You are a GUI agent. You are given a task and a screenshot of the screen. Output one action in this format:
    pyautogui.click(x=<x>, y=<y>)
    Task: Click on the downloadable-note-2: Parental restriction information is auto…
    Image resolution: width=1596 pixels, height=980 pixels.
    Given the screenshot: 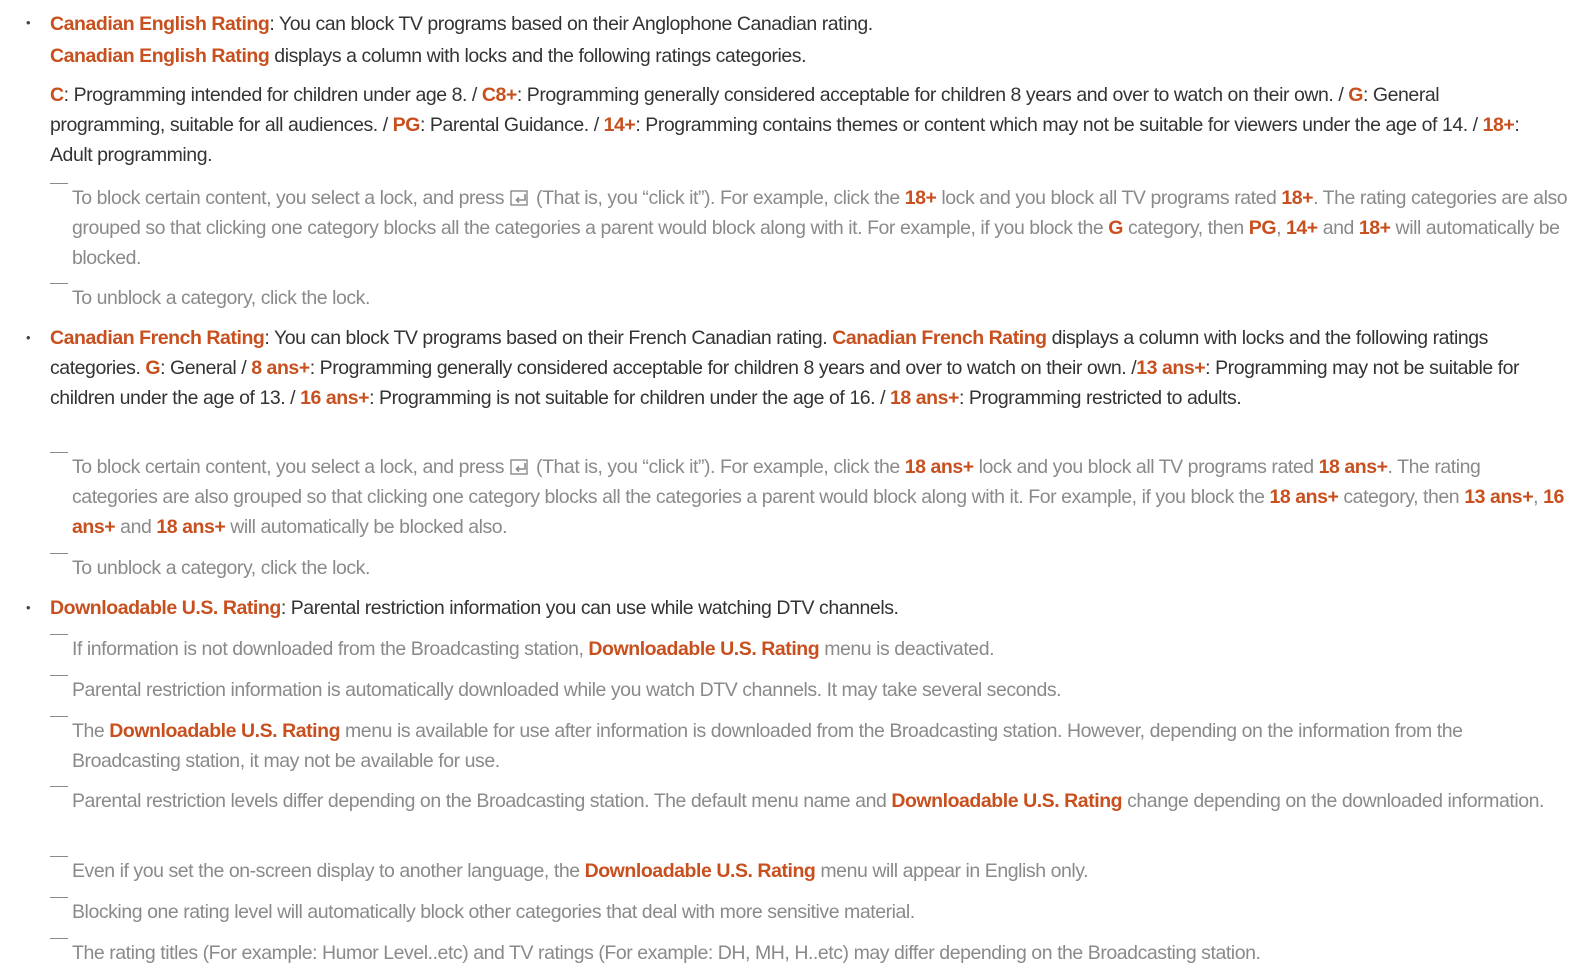 What is the action you would take?
    pyautogui.click(x=810, y=690)
    